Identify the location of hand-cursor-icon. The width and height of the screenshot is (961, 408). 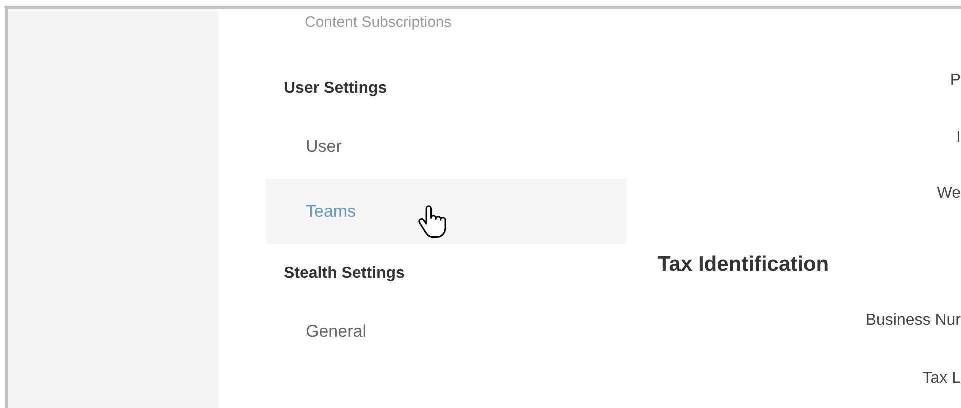
(433, 223).